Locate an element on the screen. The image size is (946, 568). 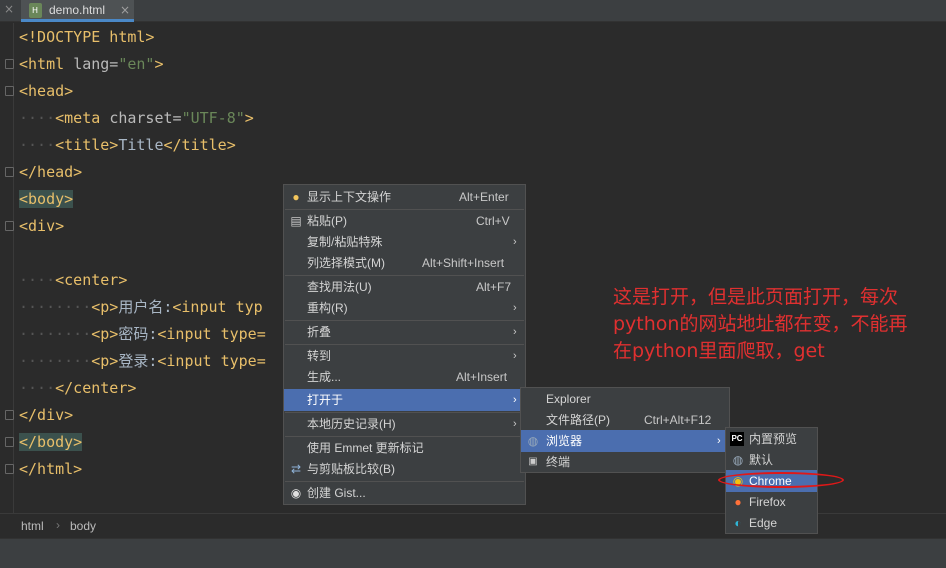
code-line: <body> is located at coordinates (46, 199).